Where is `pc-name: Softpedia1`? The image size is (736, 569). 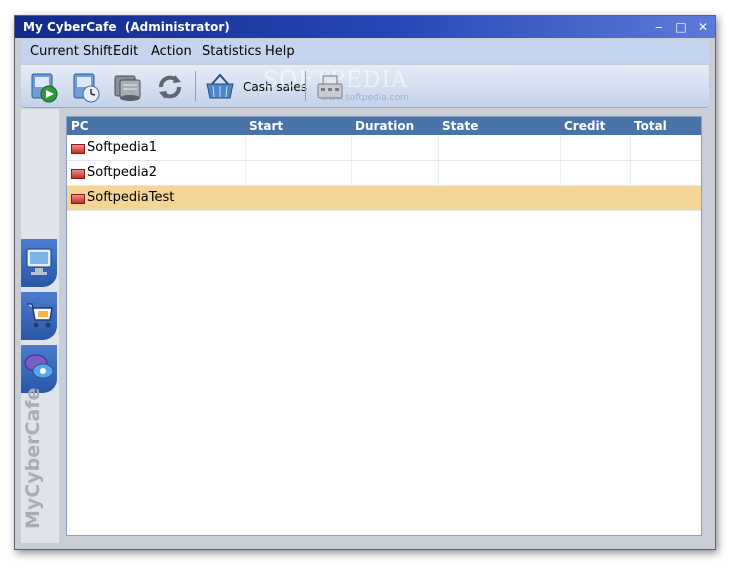
pc-name: Softpedia1 is located at coordinates (122, 147).